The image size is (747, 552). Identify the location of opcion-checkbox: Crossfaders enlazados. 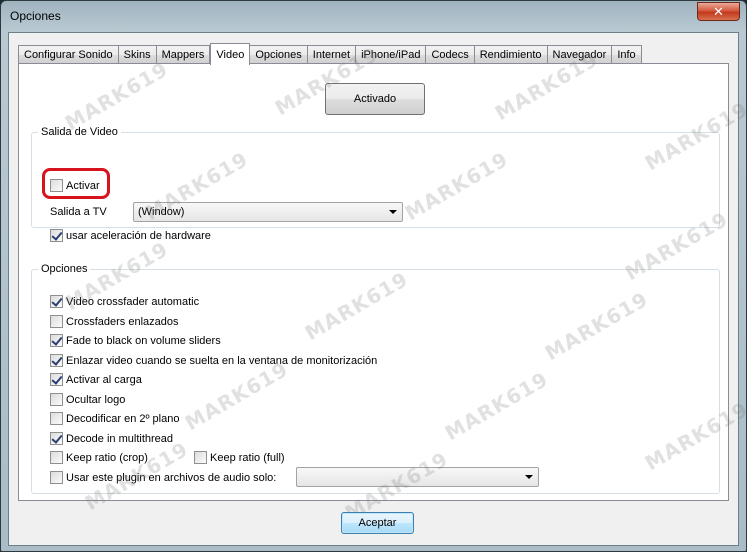
(114, 321).